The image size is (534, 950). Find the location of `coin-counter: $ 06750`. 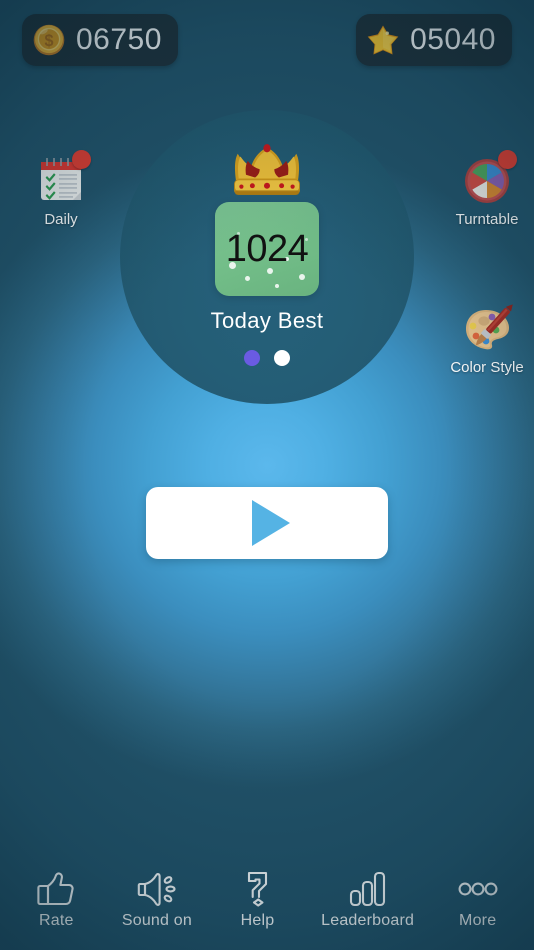

coin-counter: $ 06750 is located at coordinates (100, 40).